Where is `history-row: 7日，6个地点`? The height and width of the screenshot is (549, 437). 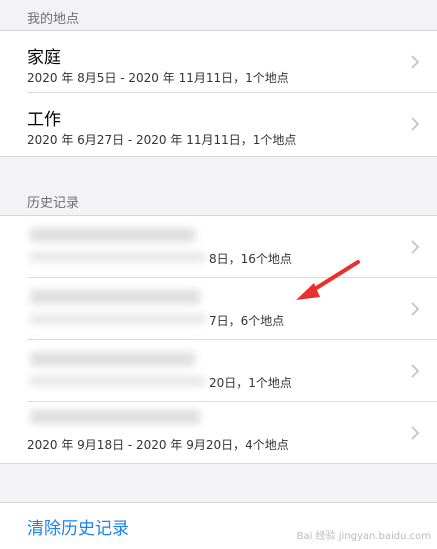
history-row: 7日，6个地点 is located at coordinates (218, 309).